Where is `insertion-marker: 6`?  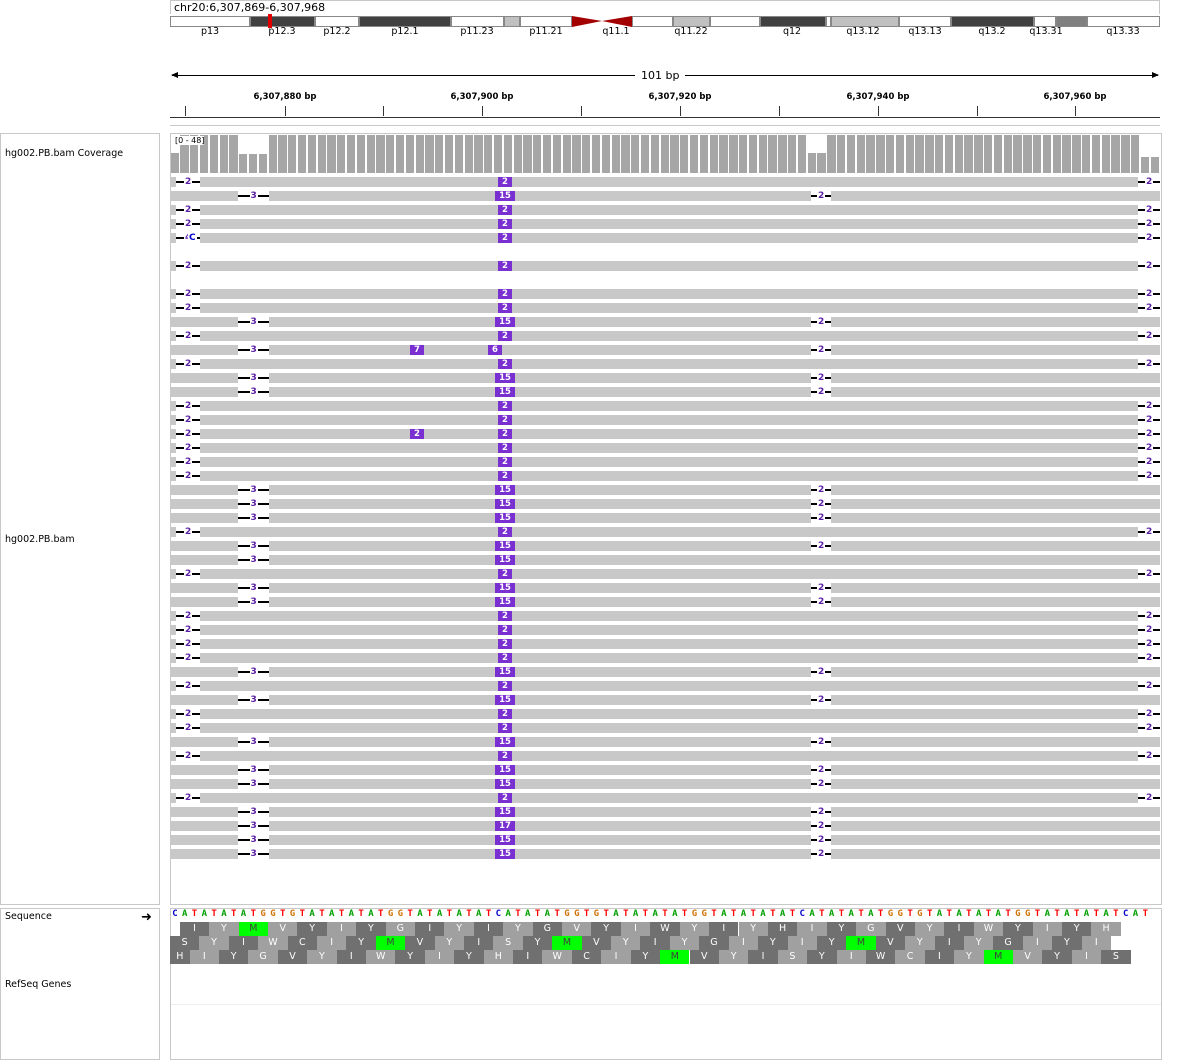
insertion-marker: 6 is located at coordinates (495, 350).